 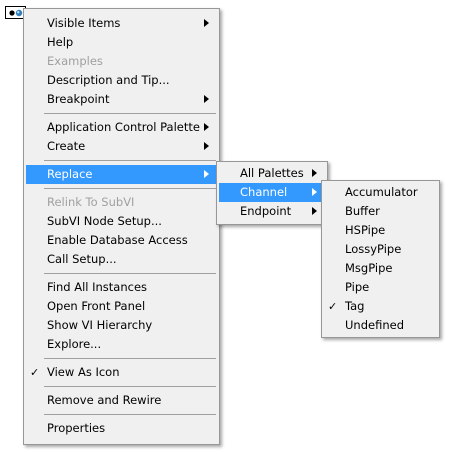 I want to click on menu-item-all-palettes: All Palettes, so click(x=272, y=173).